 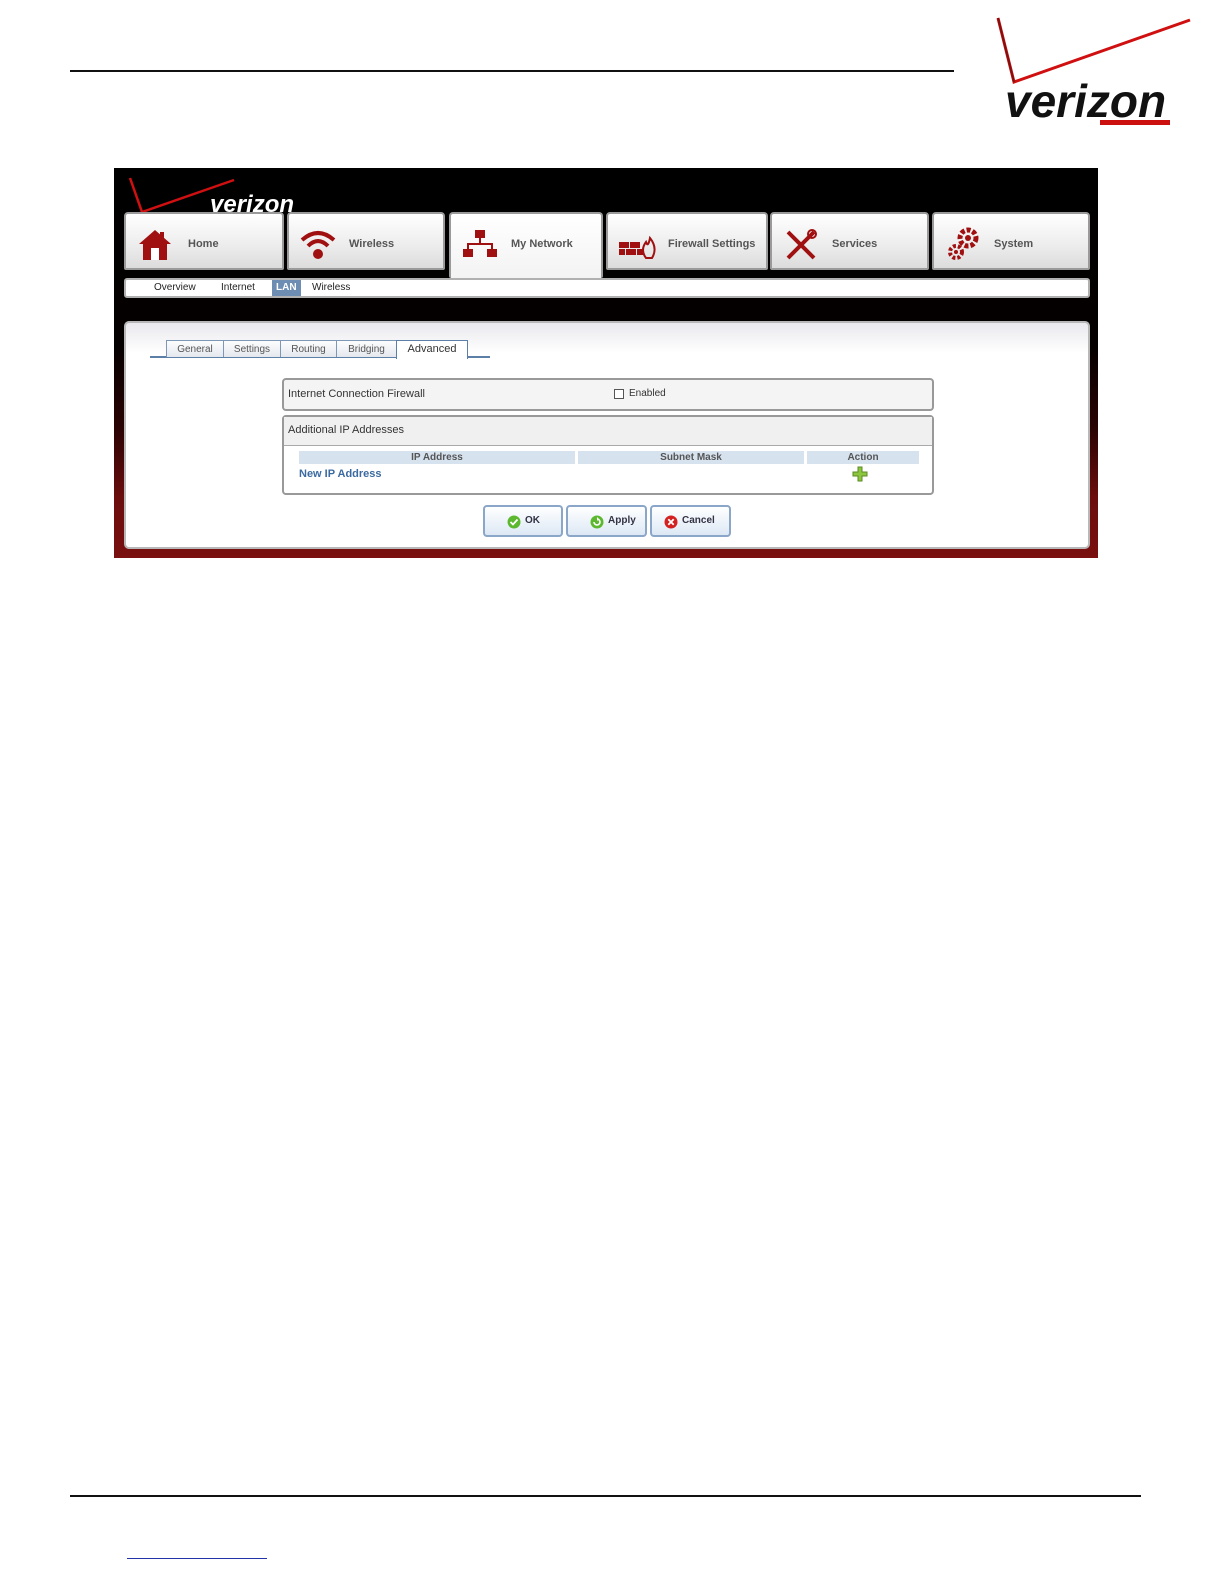 I want to click on main-tab-services: Services, so click(x=849, y=241).